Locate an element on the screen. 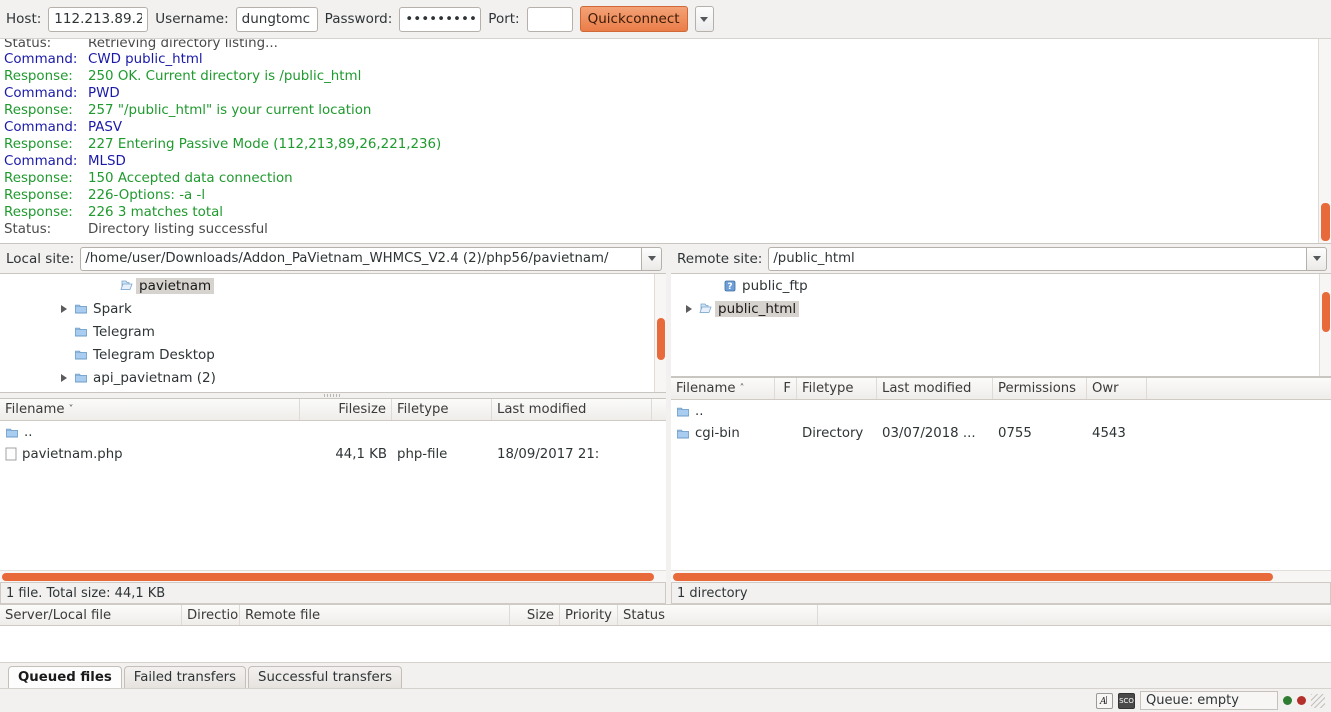 The width and height of the screenshot is (1331, 712). tree-item-telegram-desktop: Telegram Desktop is located at coordinates (333, 354).